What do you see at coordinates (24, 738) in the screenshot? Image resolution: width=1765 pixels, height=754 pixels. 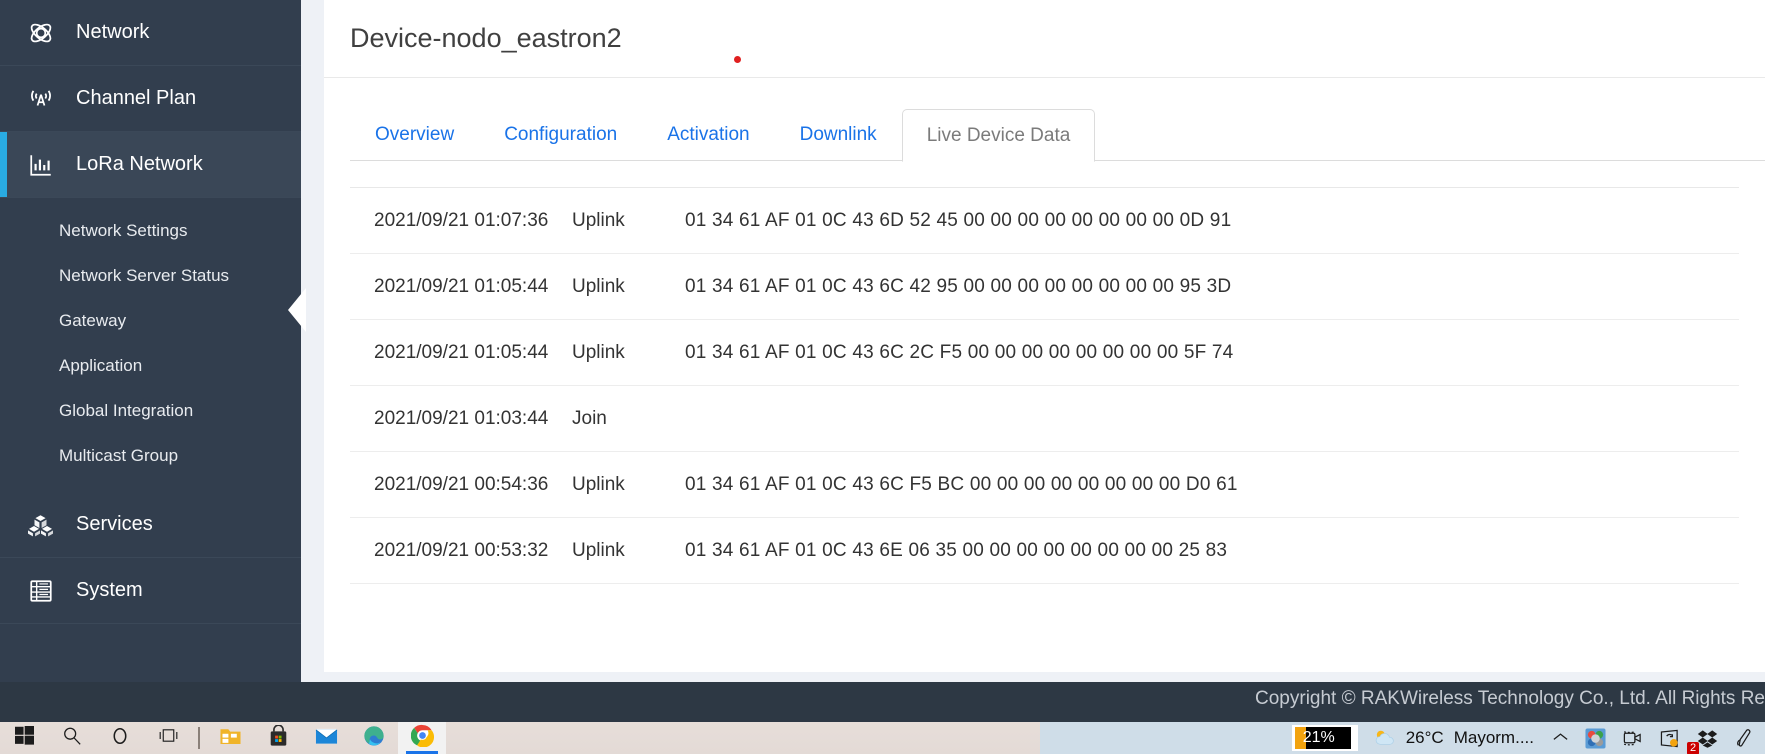 I see `start-button` at bounding box center [24, 738].